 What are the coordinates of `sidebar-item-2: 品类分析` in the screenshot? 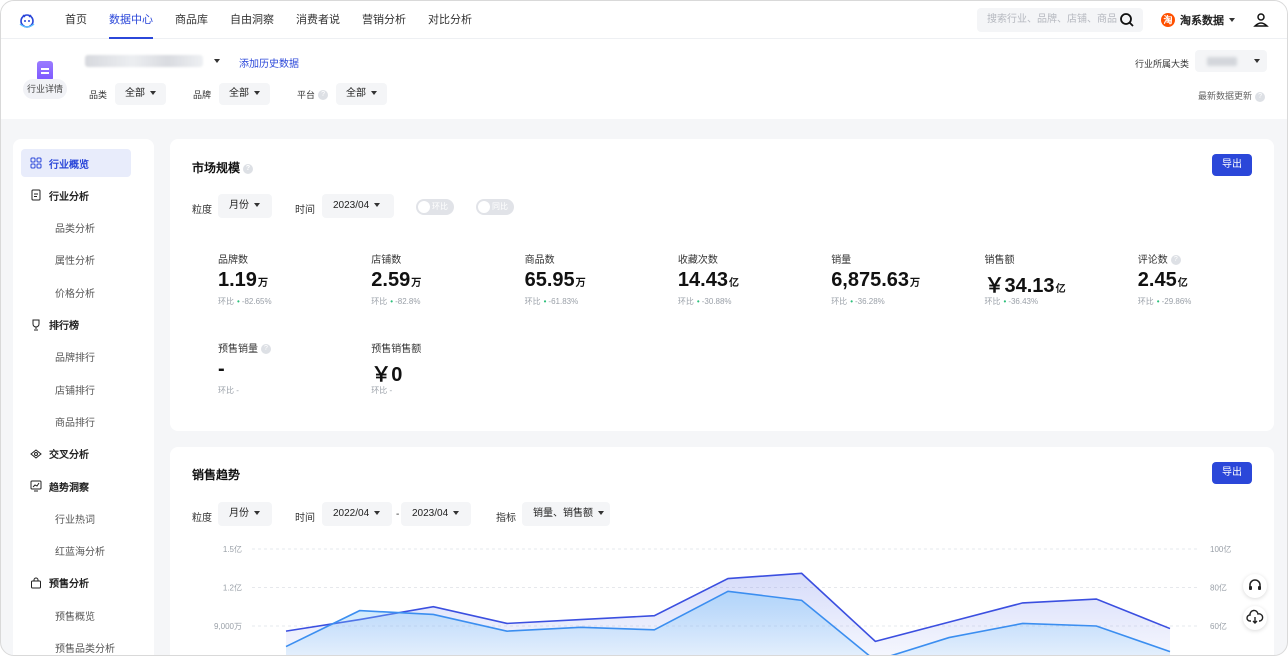 It's located at (76, 228).